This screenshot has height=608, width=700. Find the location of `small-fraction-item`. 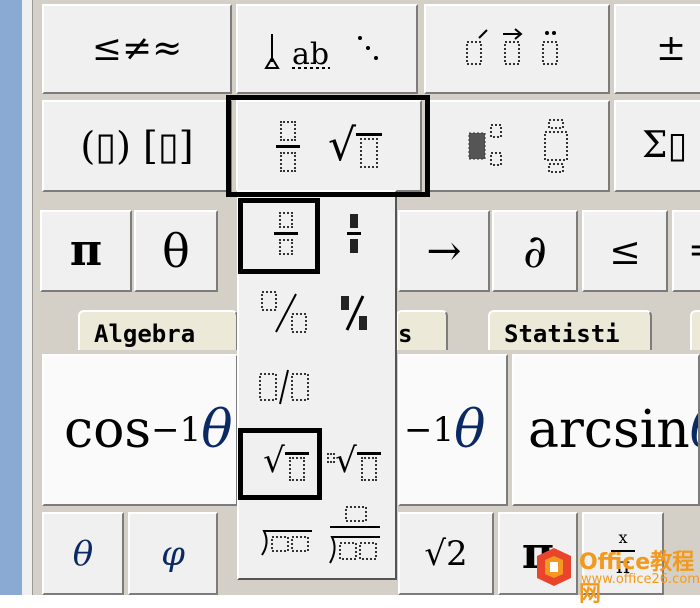

small-fraction-item is located at coordinates (354, 233).